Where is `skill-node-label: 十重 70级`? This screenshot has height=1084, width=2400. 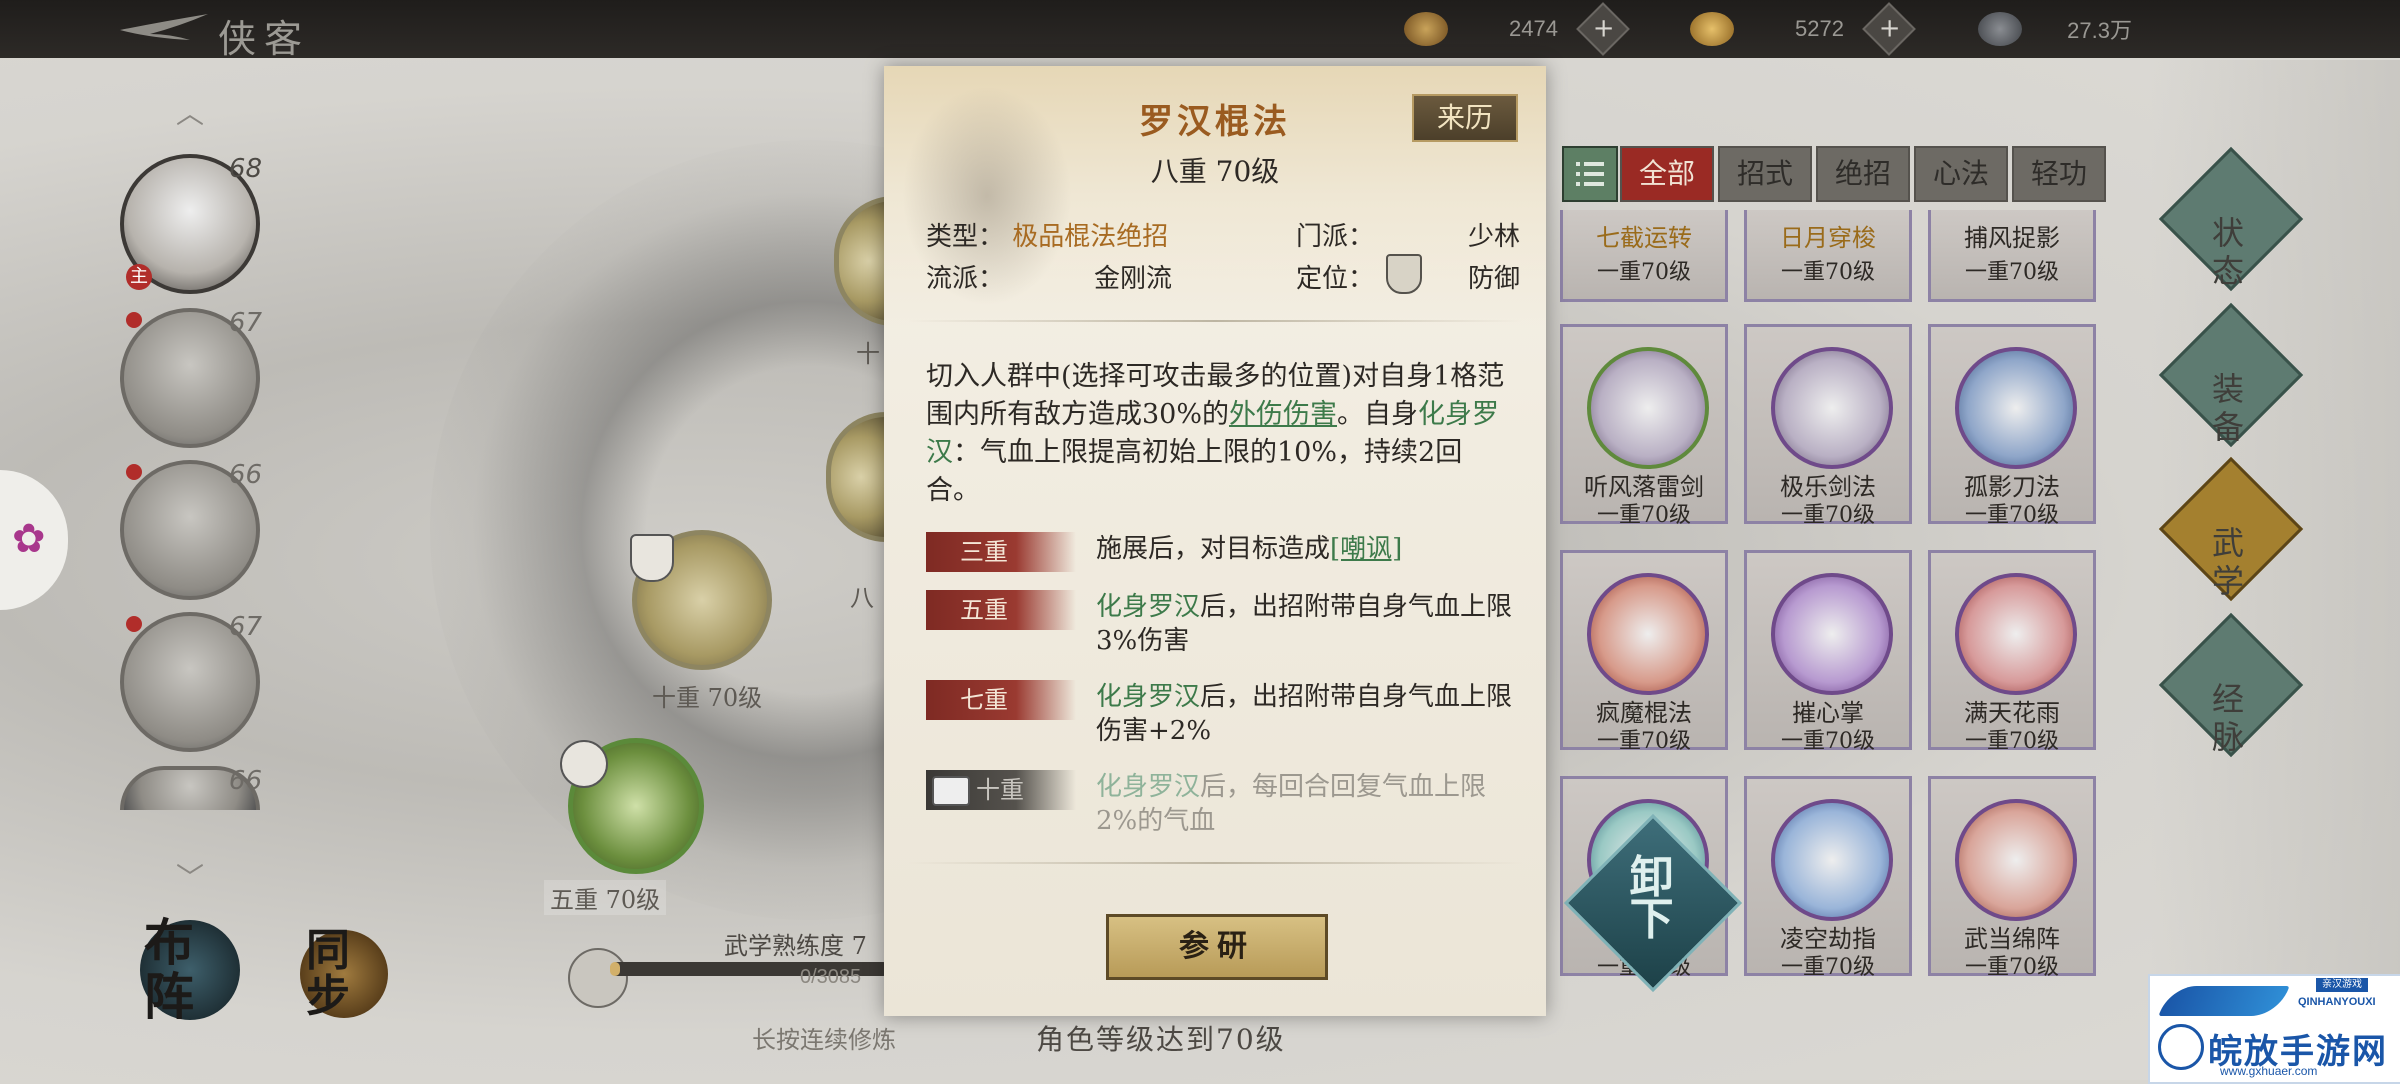
skill-node-label: 十重 70级 is located at coordinates (707, 698).